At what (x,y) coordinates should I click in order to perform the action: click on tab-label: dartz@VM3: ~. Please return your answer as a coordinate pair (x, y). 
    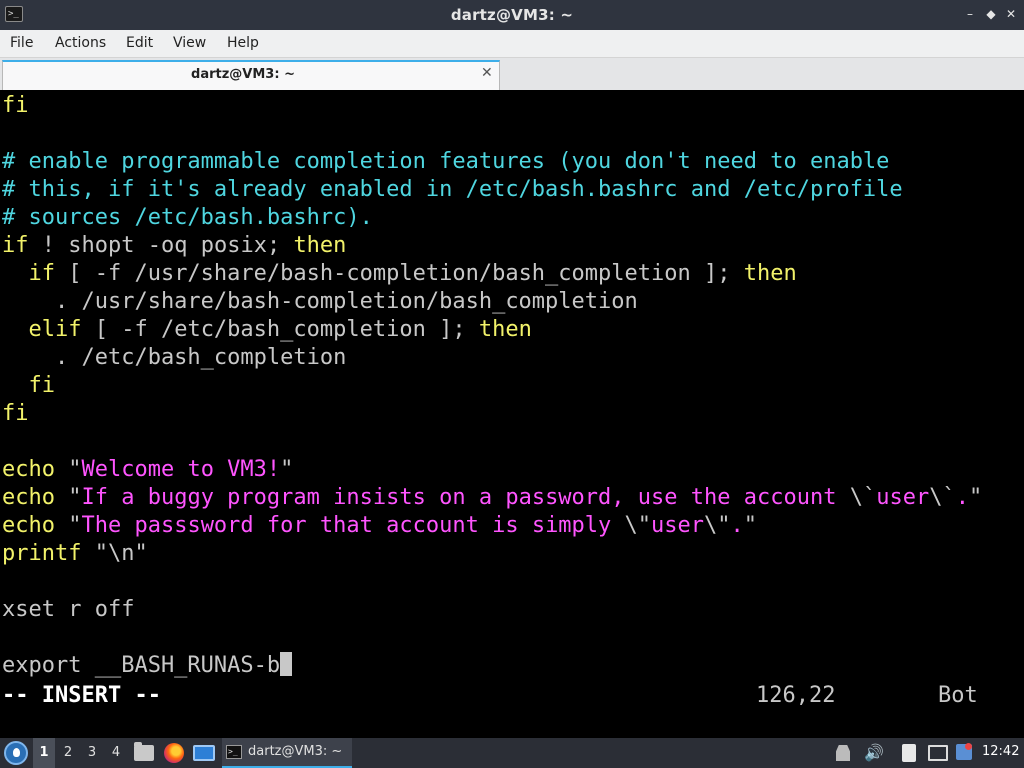
    Looking at the image, I should click on (243, 74).